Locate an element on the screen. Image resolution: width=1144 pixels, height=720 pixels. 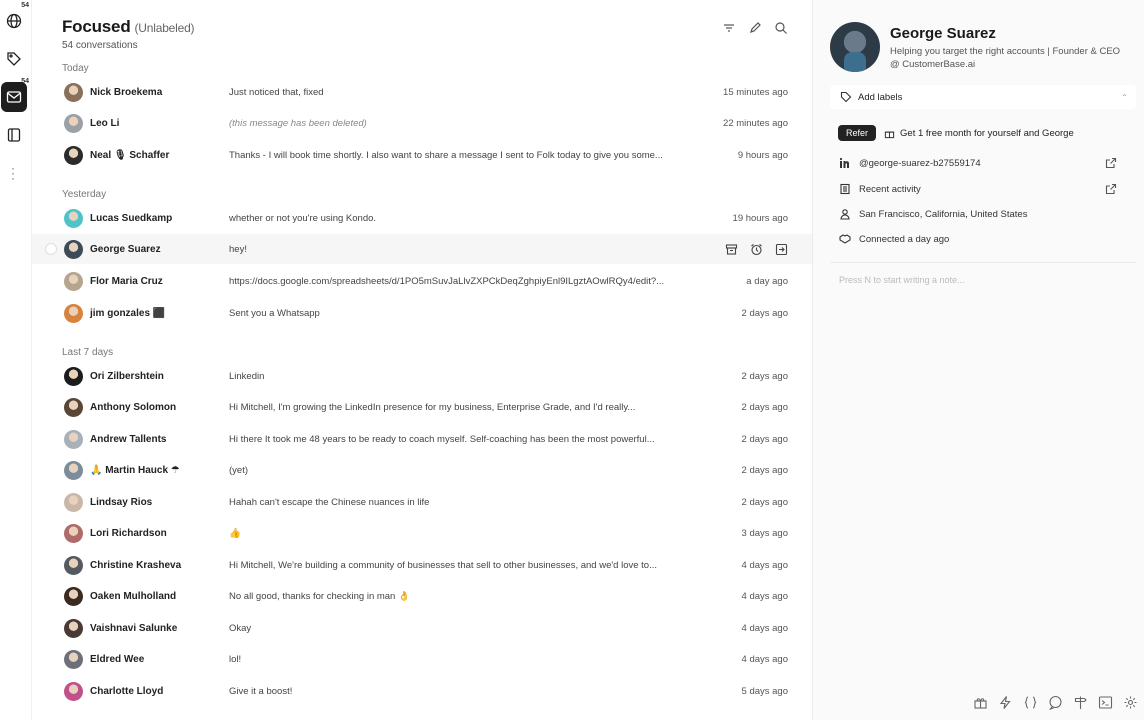
timestamp: 3 days ago is located at coordinates (764, 533).